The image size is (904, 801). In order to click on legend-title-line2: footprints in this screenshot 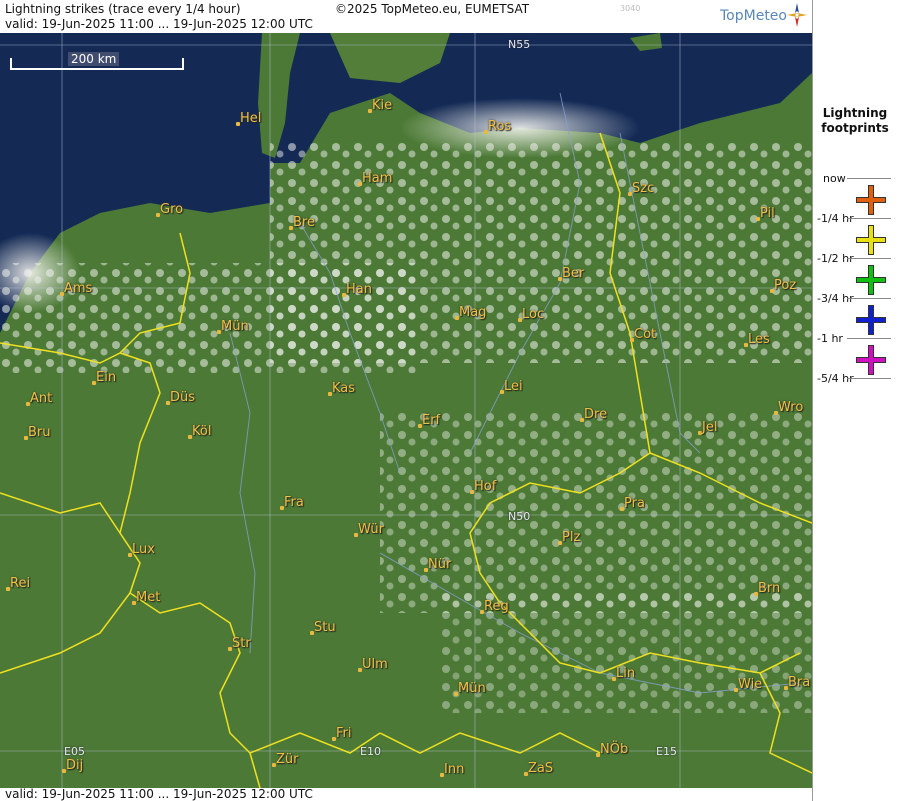, I will do `click(855, 128)`.